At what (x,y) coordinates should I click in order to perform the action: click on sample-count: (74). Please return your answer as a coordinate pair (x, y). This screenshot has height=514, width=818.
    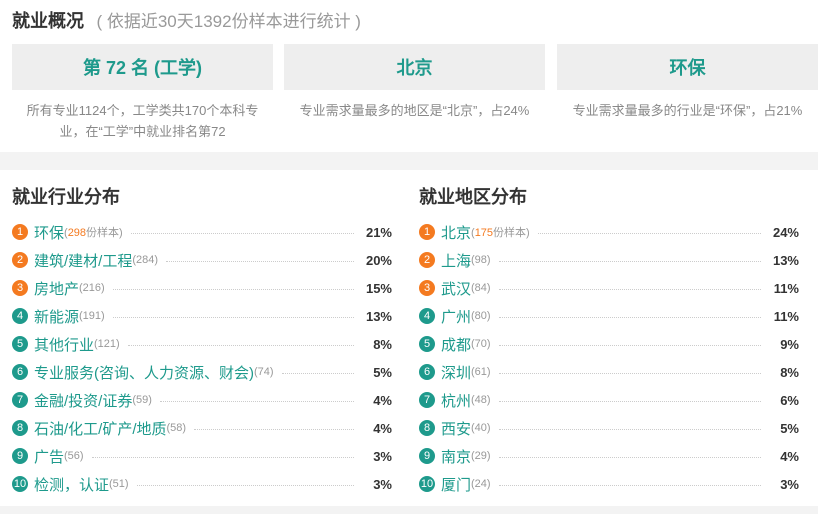
    Looking at the image, I should click on (264, 372).